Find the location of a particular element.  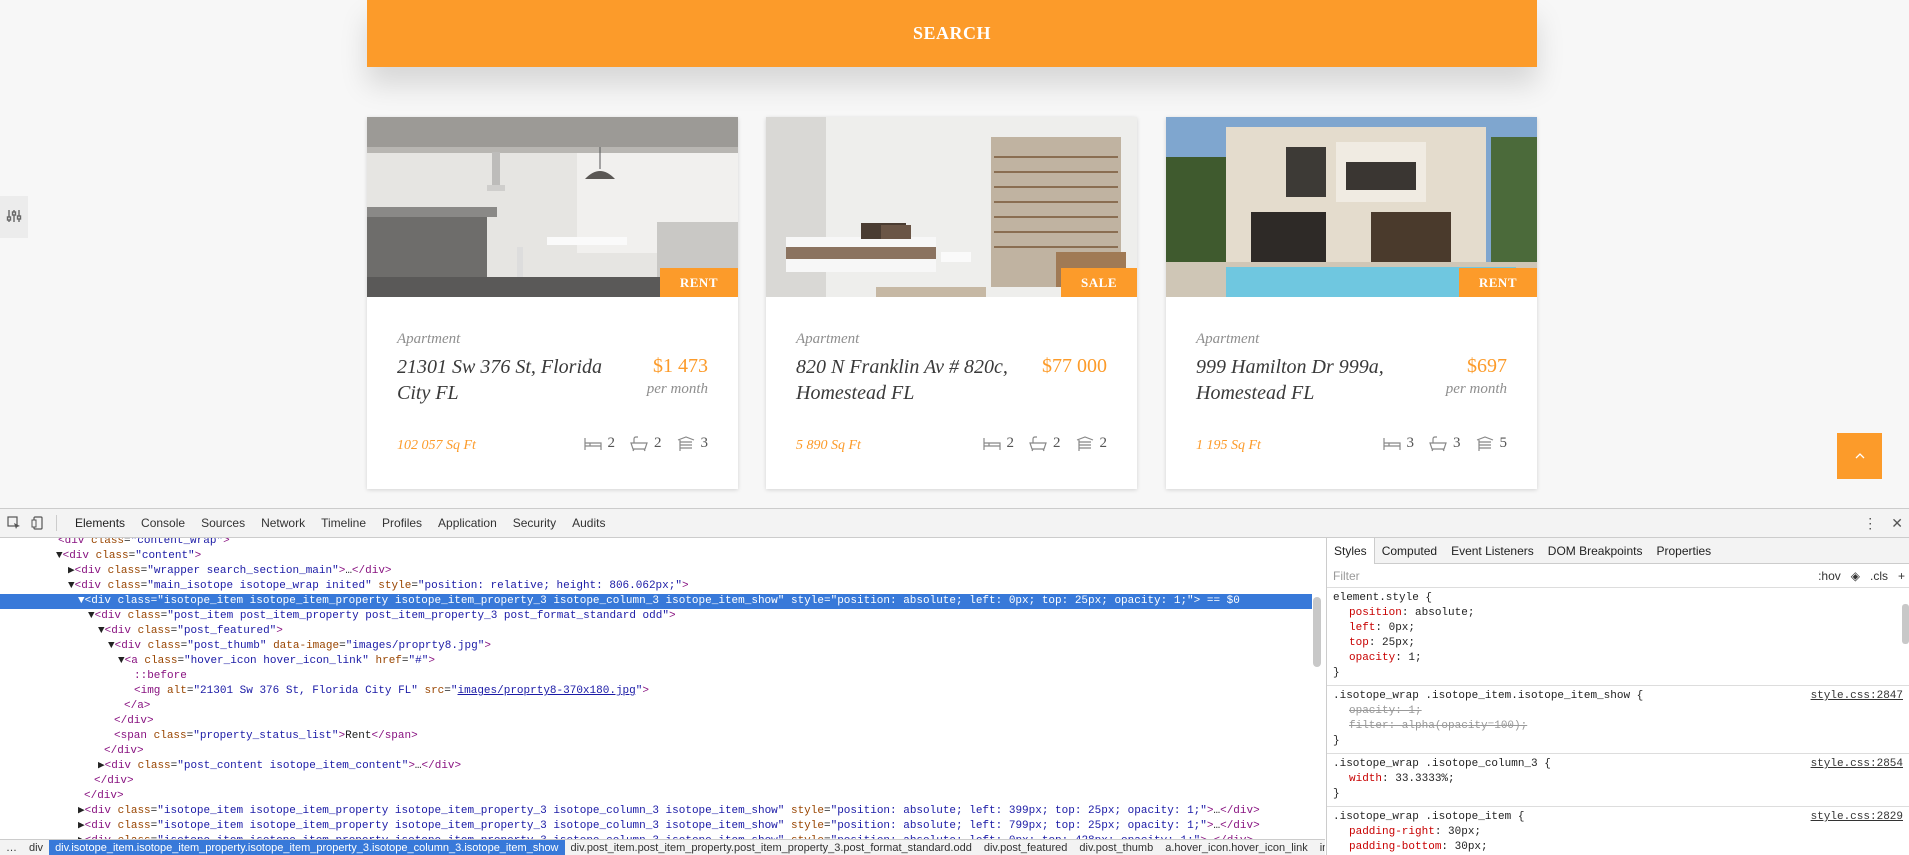

css-declaration: width: 33.3333%; is located at coordinates (1618, 779).